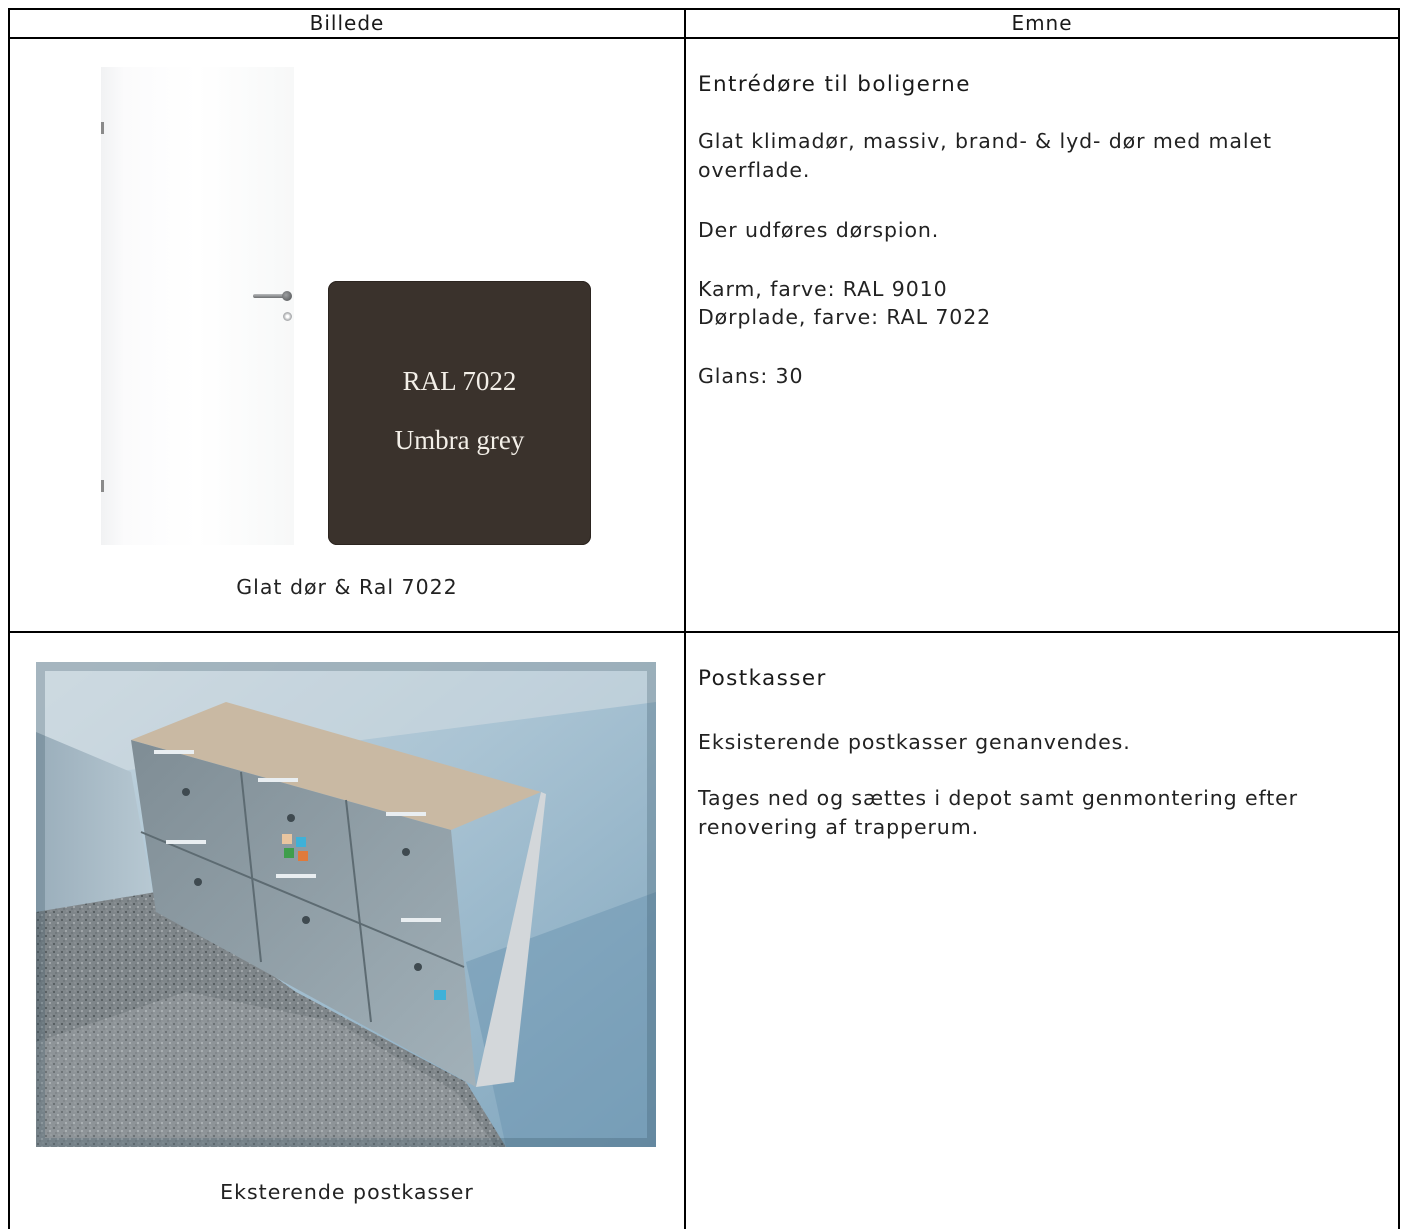 The image size is (1407, 1229). Describe the element at coordinates (845, 317) in the screenshot. I see `paragraph-line: Dørplade, farve: RAL 7022` at that location.